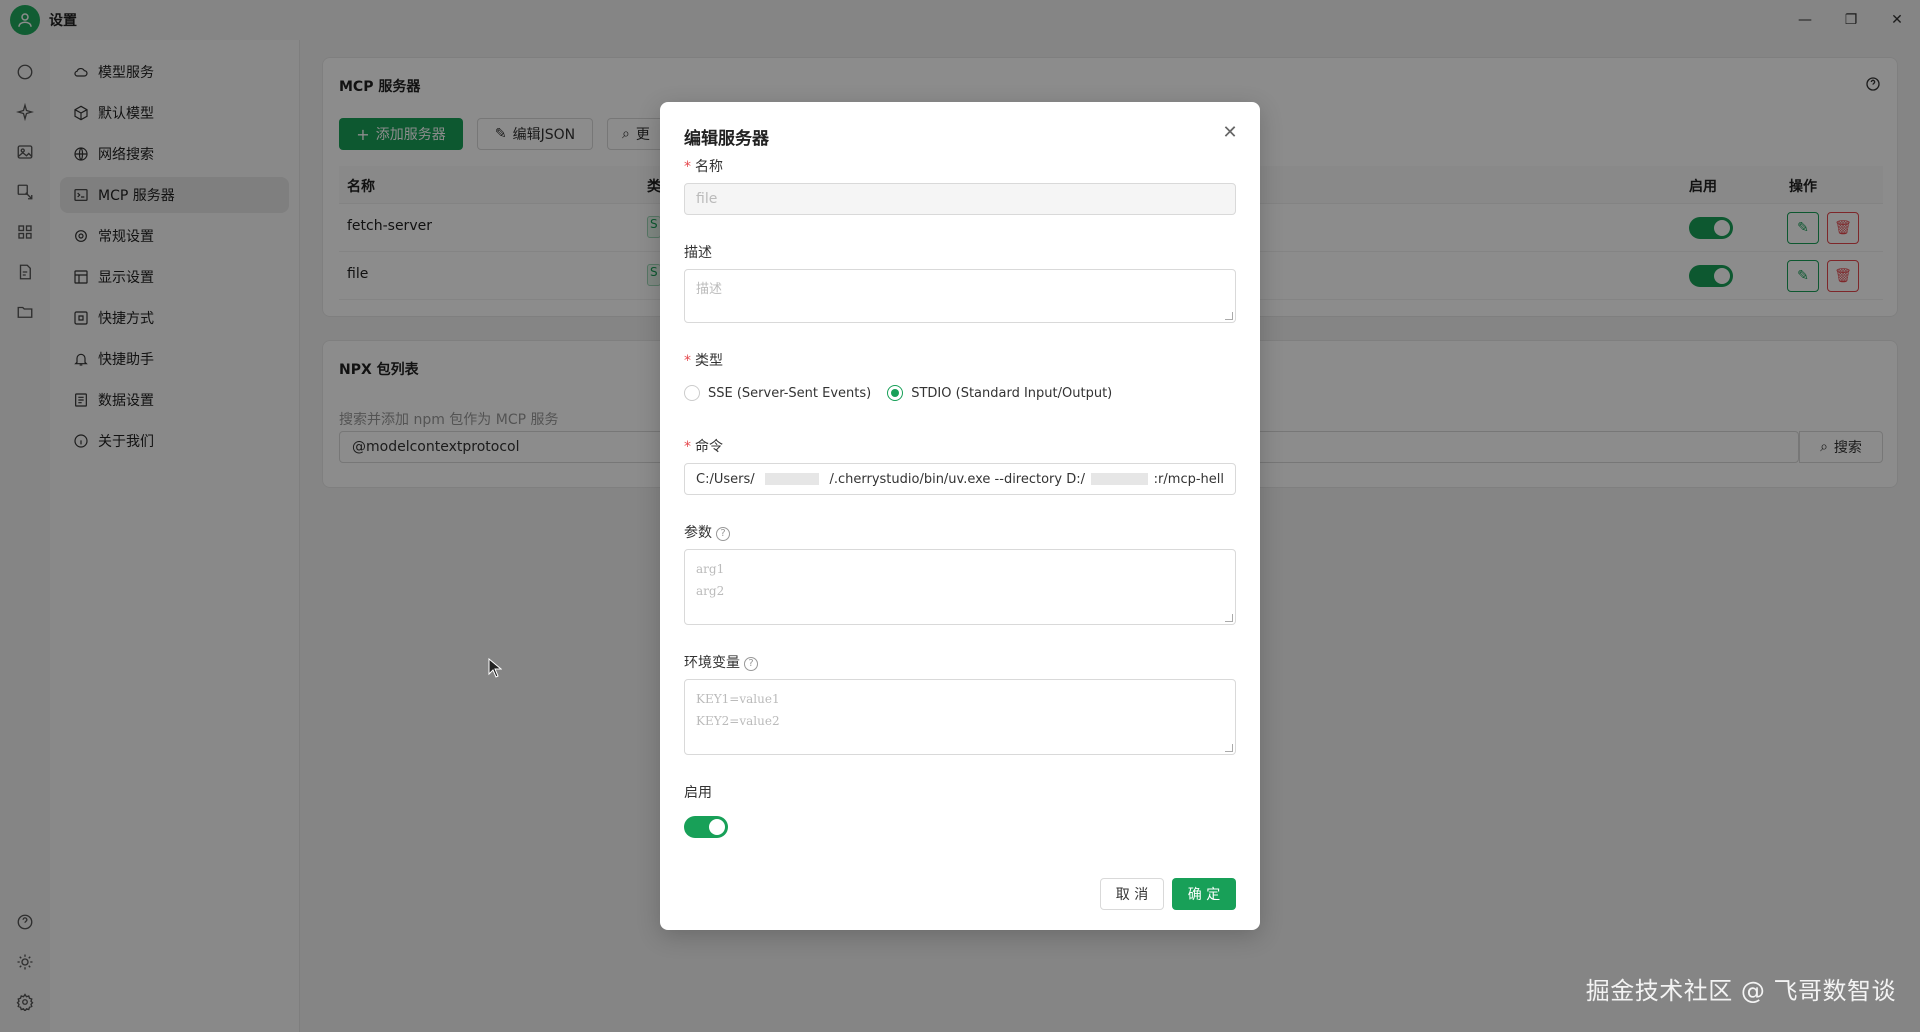  I want to click on args-label: 参数?, so click(707, 532).